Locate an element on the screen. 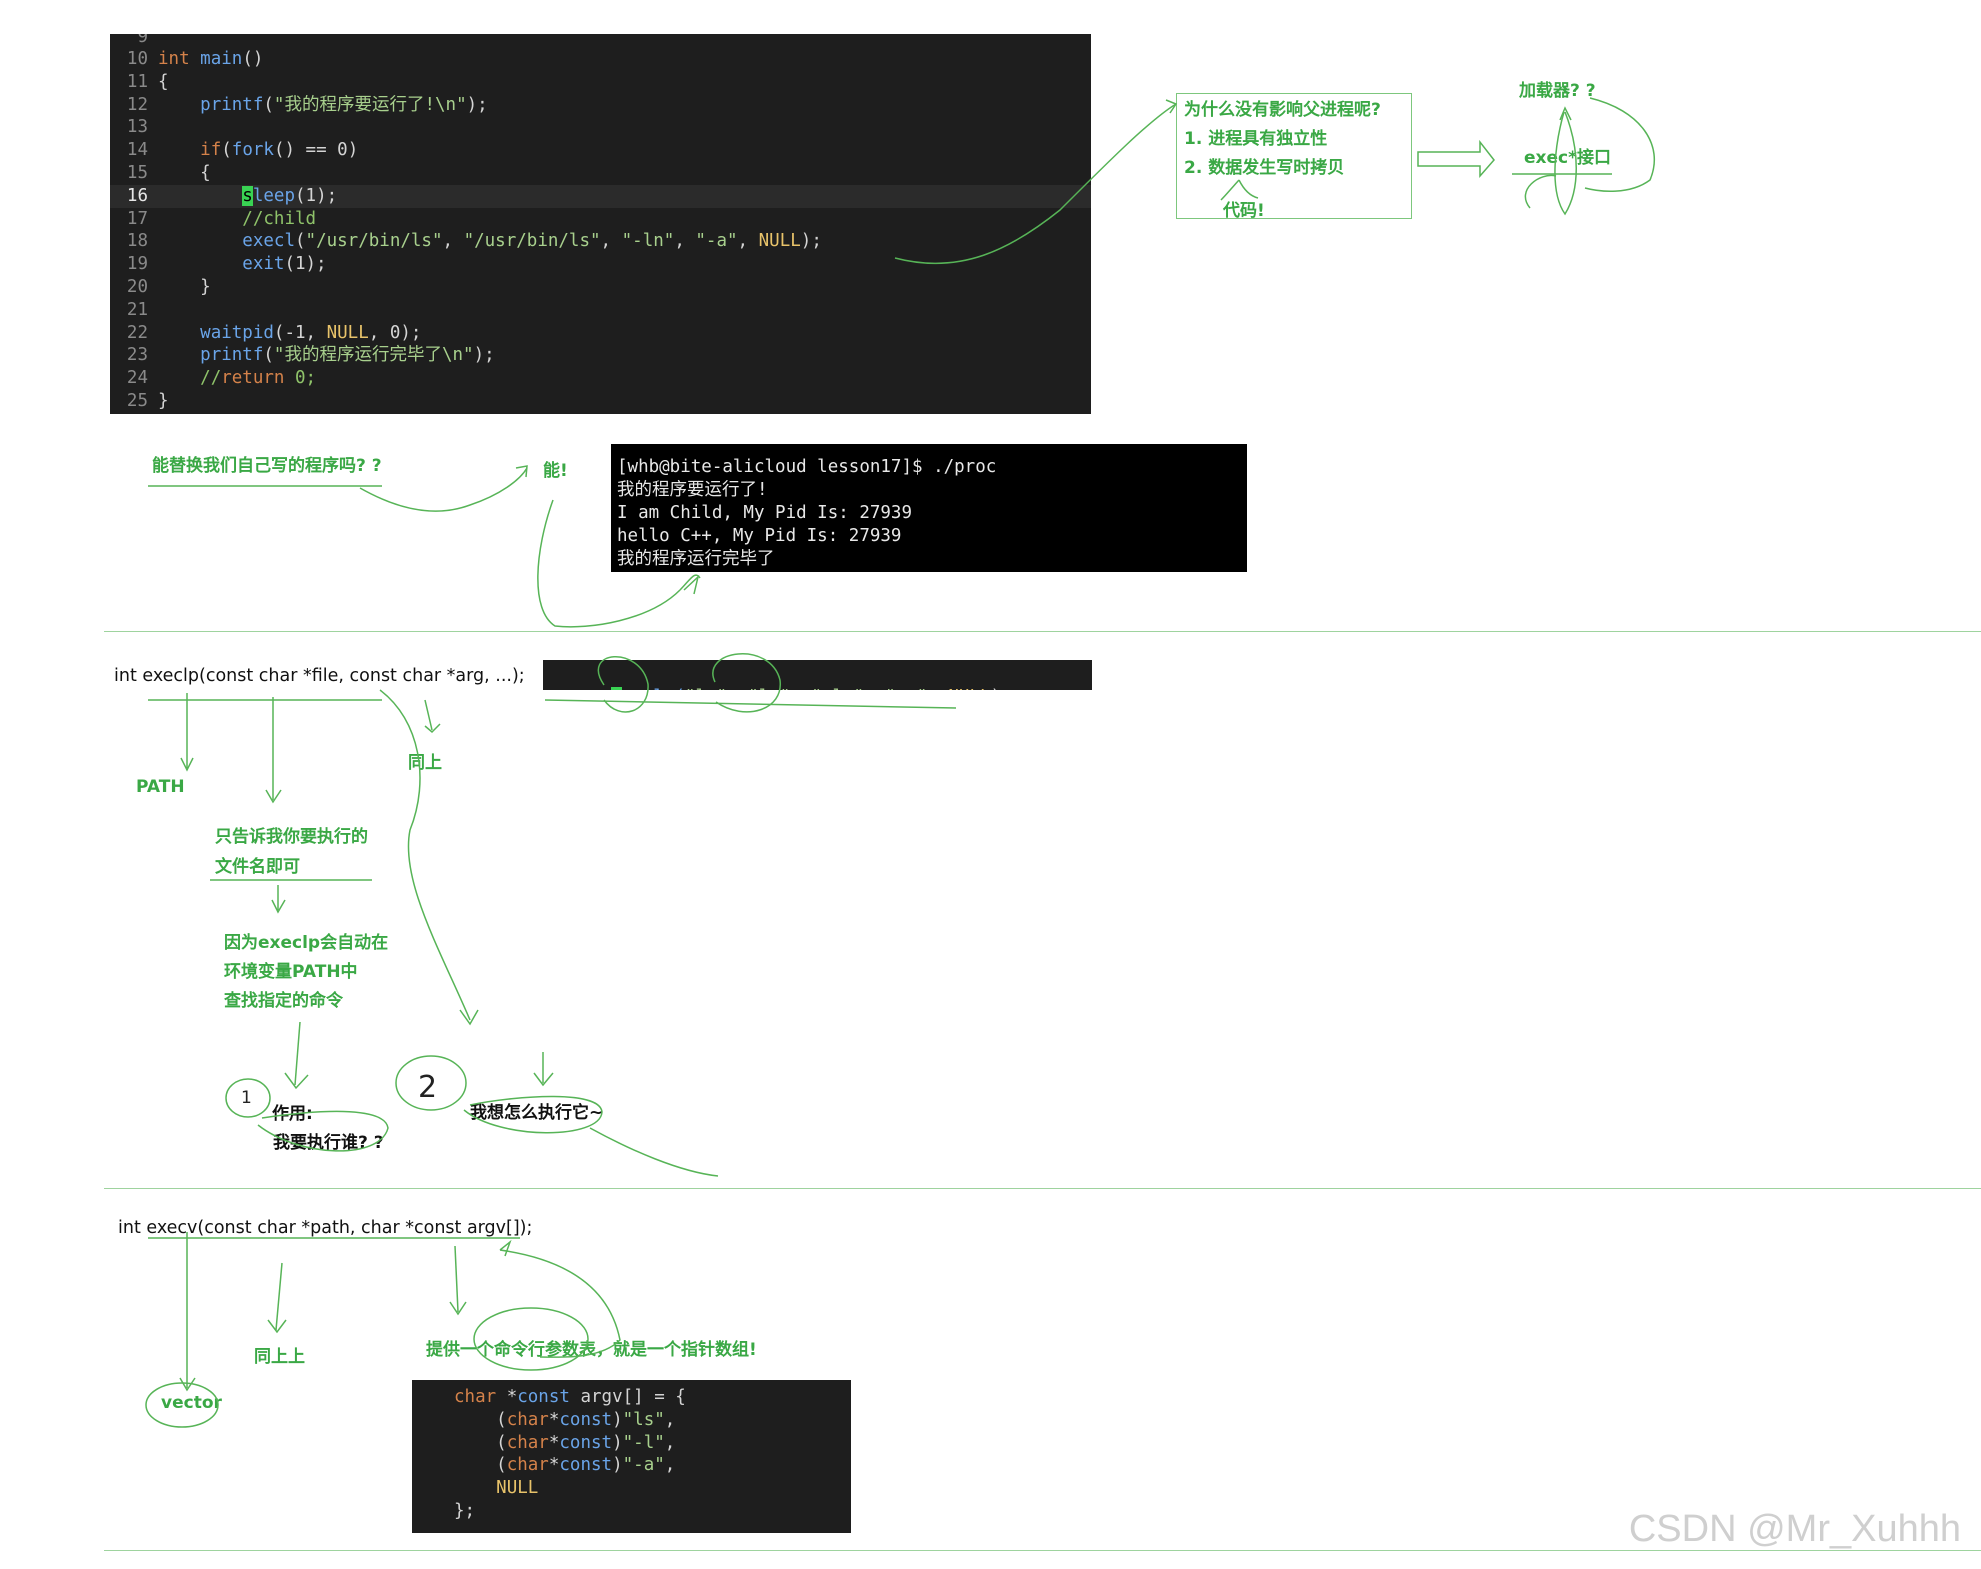 This screenshot has height=1569, width=1981. watermark: CSDN @Mr_Xuhhh is located at coordinates (1794, 1529).